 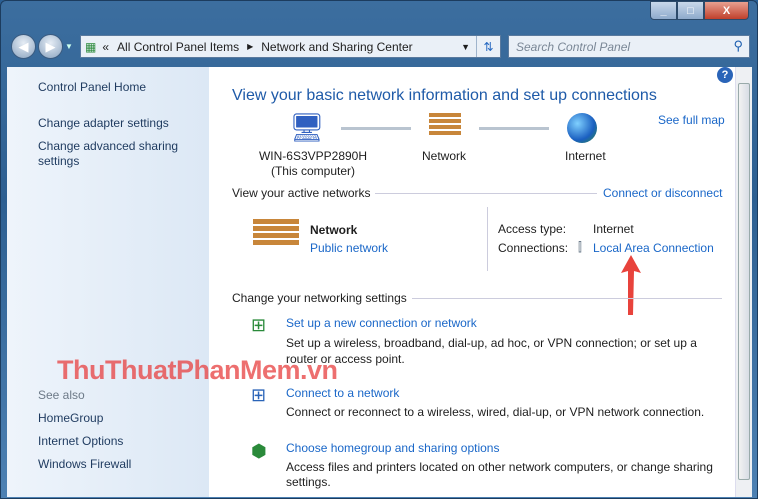 I want to click on network-name: Network, so click(x=334, y=230).